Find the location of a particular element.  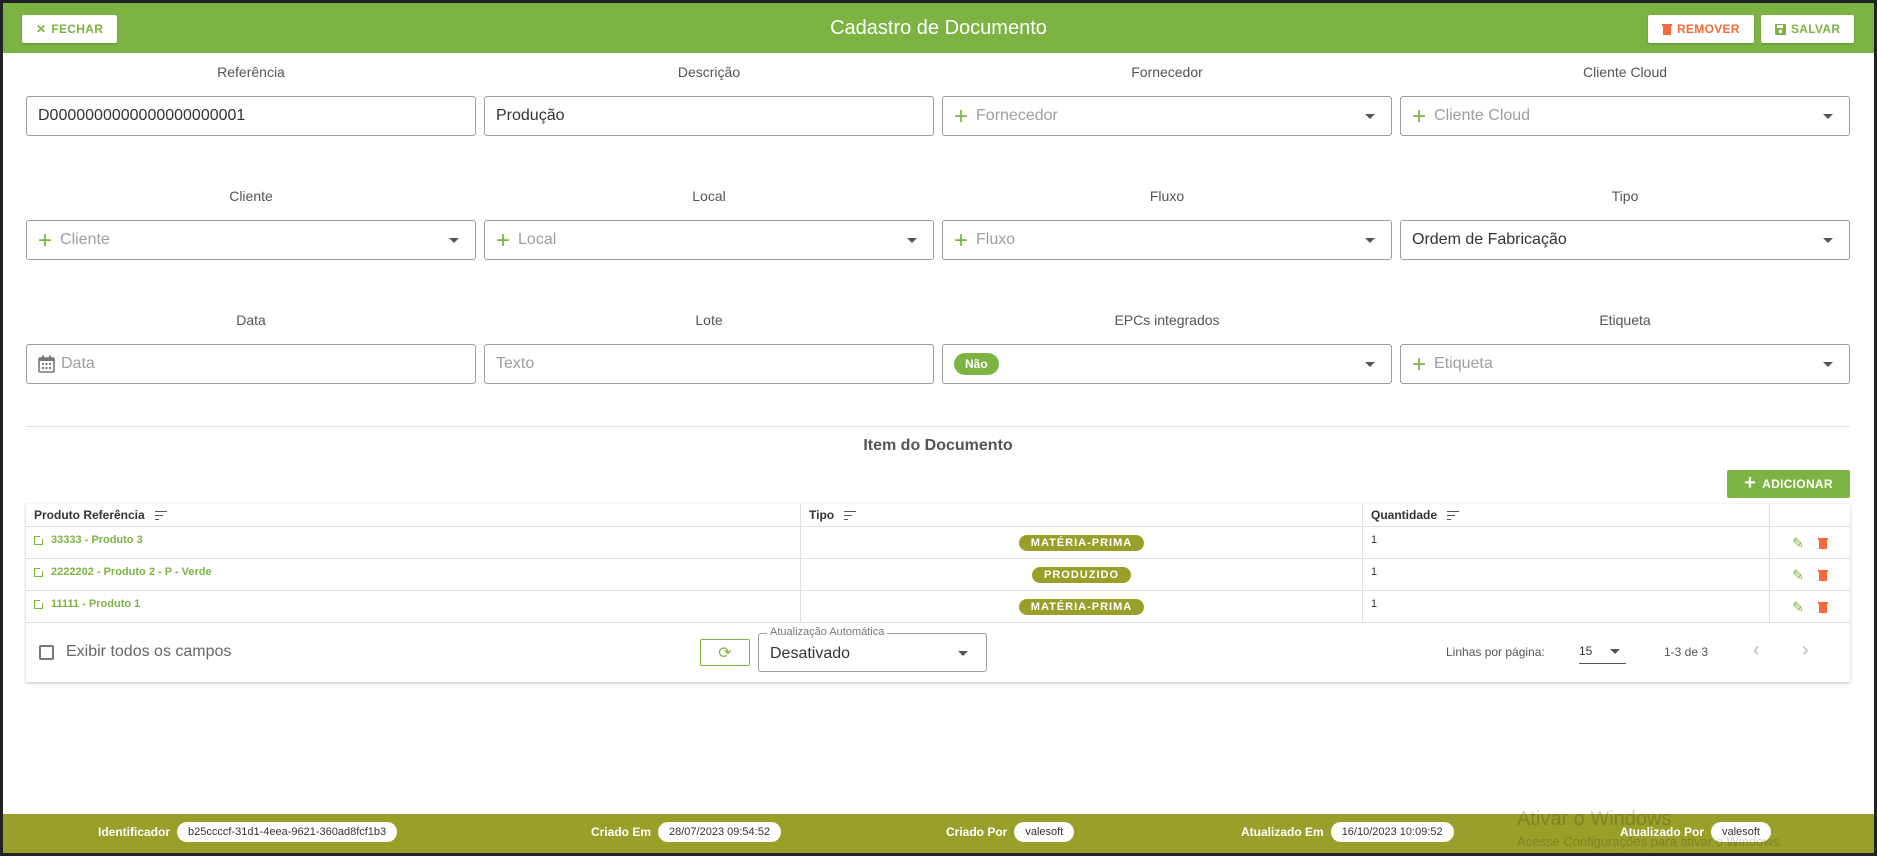

auto-update-select: Atualização Automática Desativado is located at coordinates (872, 649).